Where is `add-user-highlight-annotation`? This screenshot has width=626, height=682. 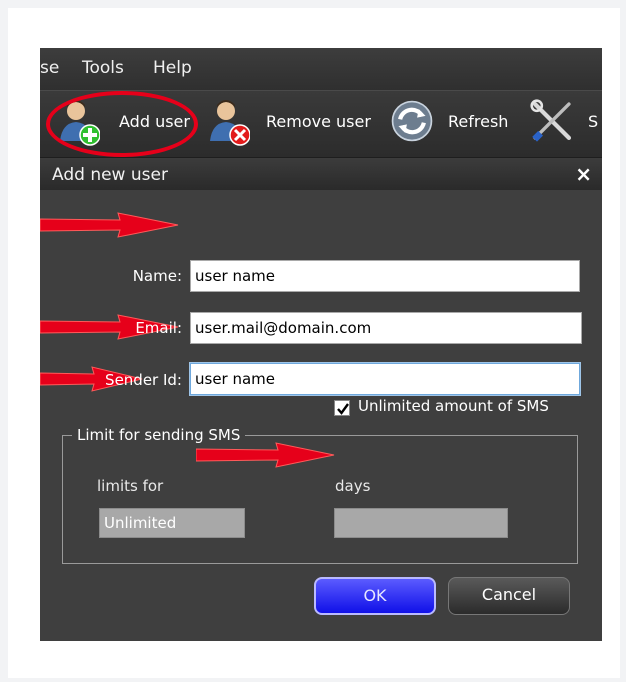 add-user-highlight-annotation is located at coordinates (122, 124).